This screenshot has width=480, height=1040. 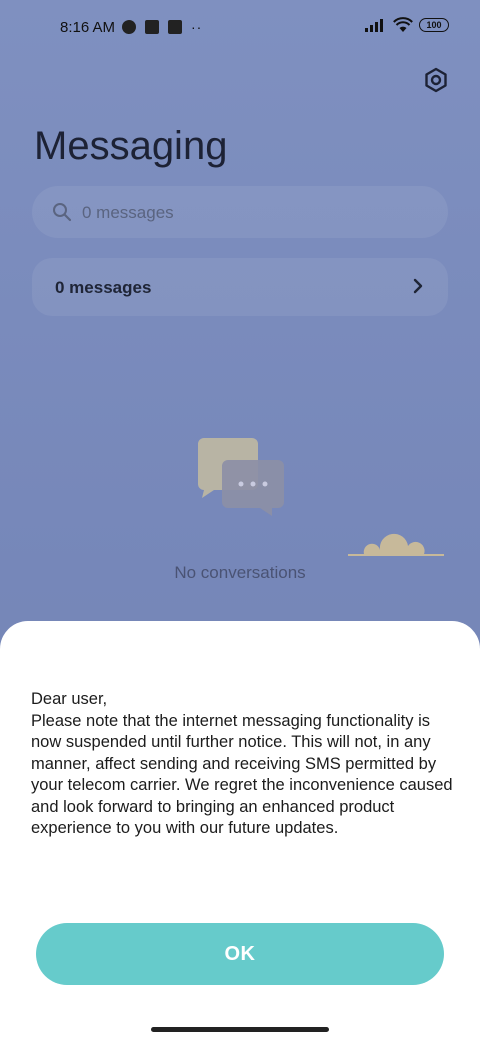 I want to click on wifi-icon, so click(x=403, y=24).